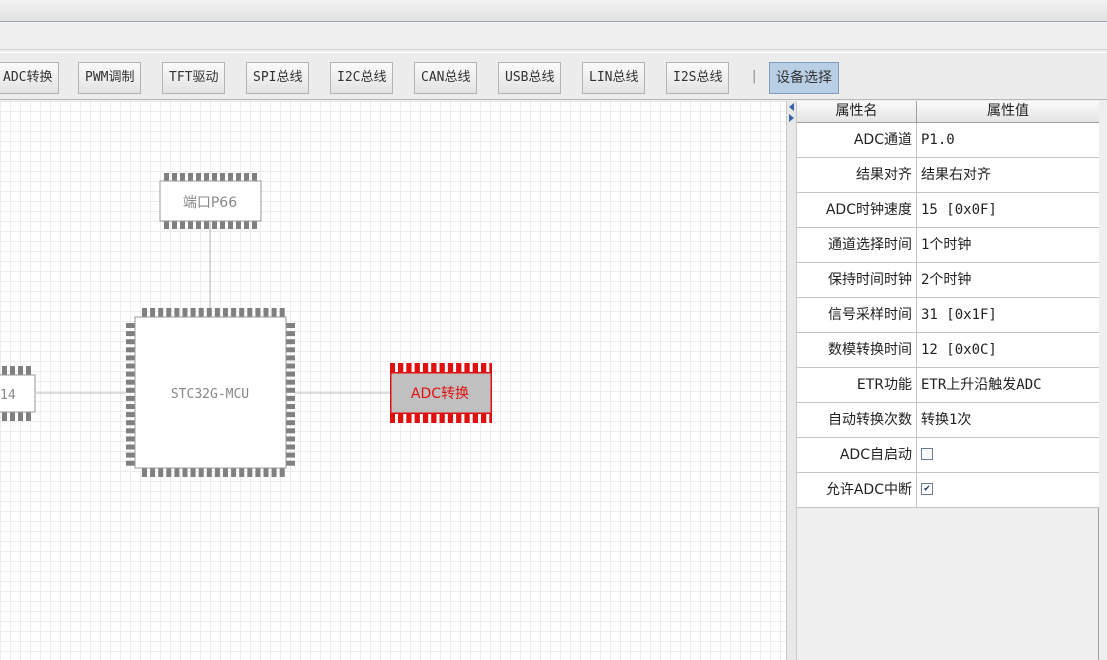 The width and height of the screenshot is (1107, 660). I want to click on usb-button: USB总线, so click(530, 78).